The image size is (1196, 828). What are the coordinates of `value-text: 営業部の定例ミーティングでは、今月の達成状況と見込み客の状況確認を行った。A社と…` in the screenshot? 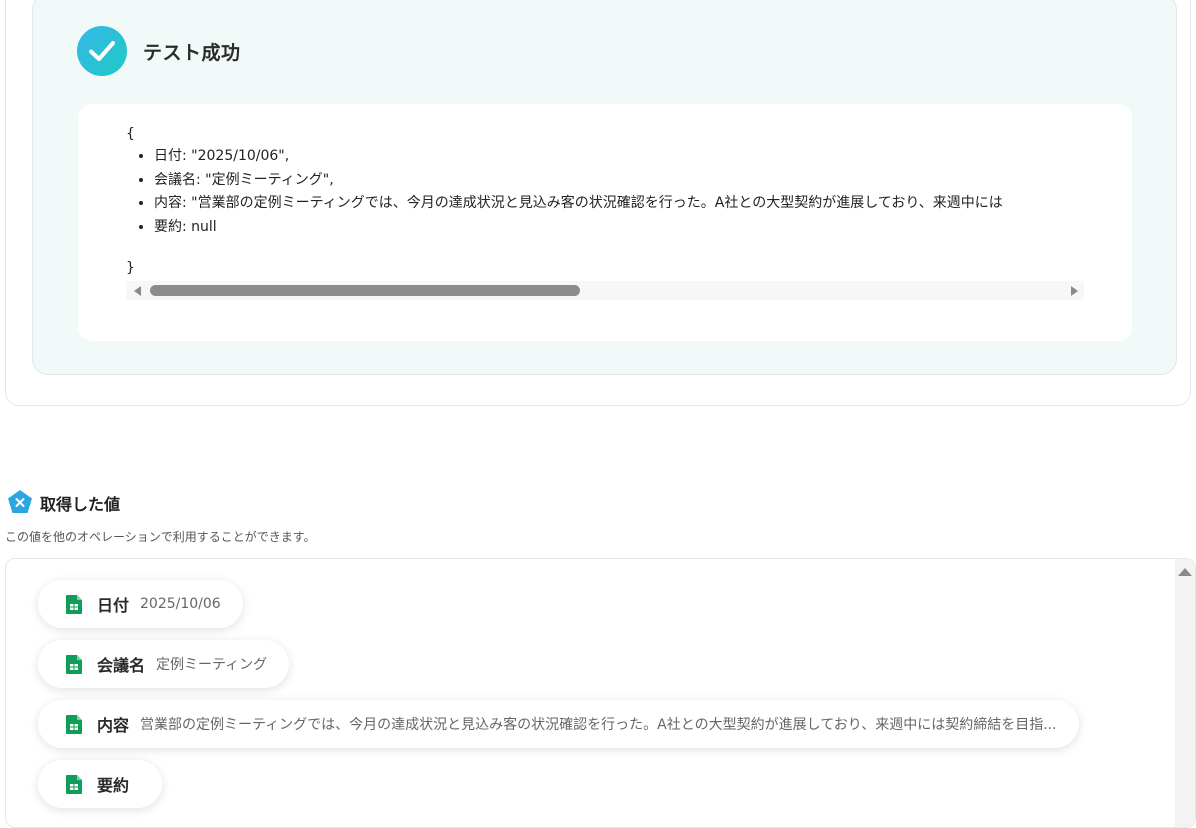 It's located at (598, 725).